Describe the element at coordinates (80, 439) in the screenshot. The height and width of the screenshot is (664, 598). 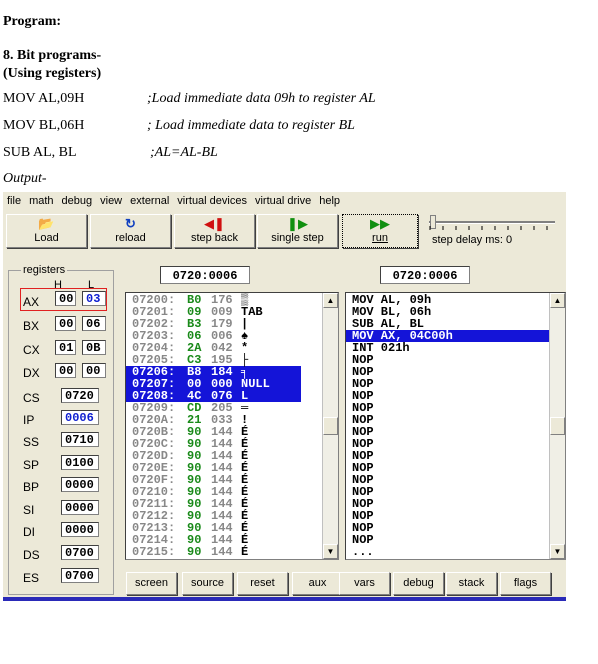
I see `reg-ss-value: 0710` at that location.